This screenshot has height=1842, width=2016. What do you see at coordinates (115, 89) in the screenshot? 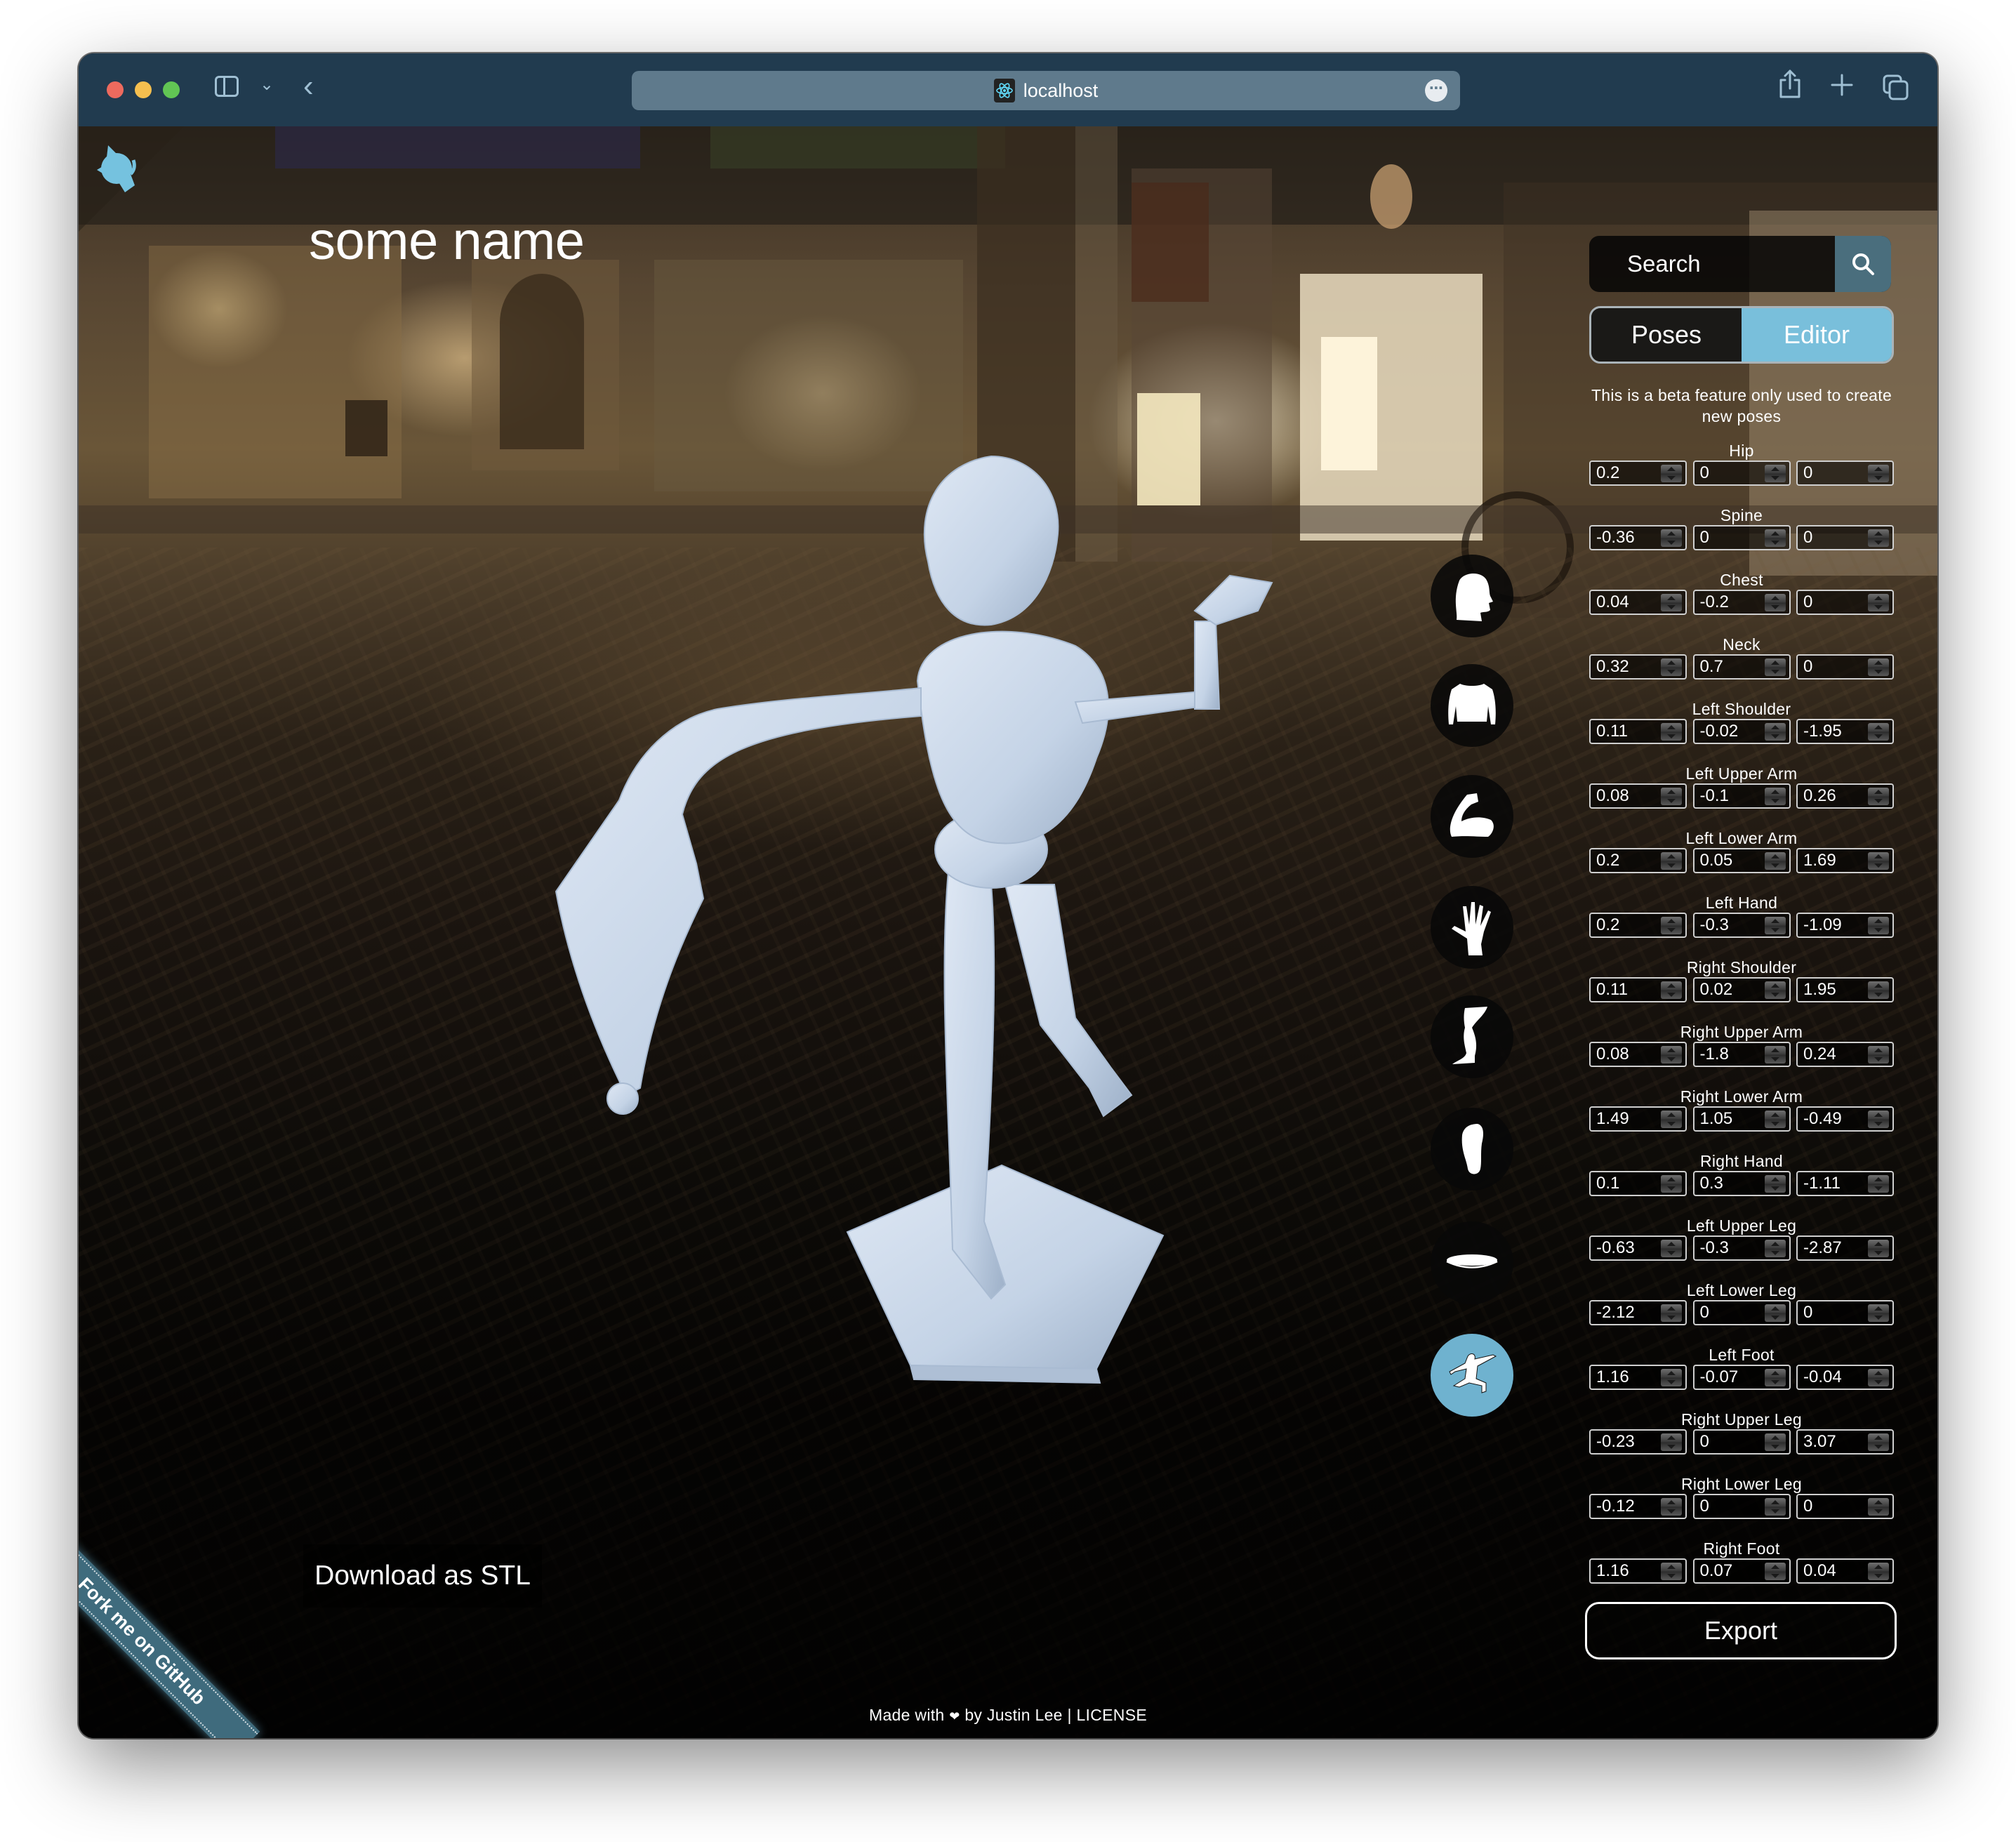
I see `close-window-button` at bounding box center [115, 89].